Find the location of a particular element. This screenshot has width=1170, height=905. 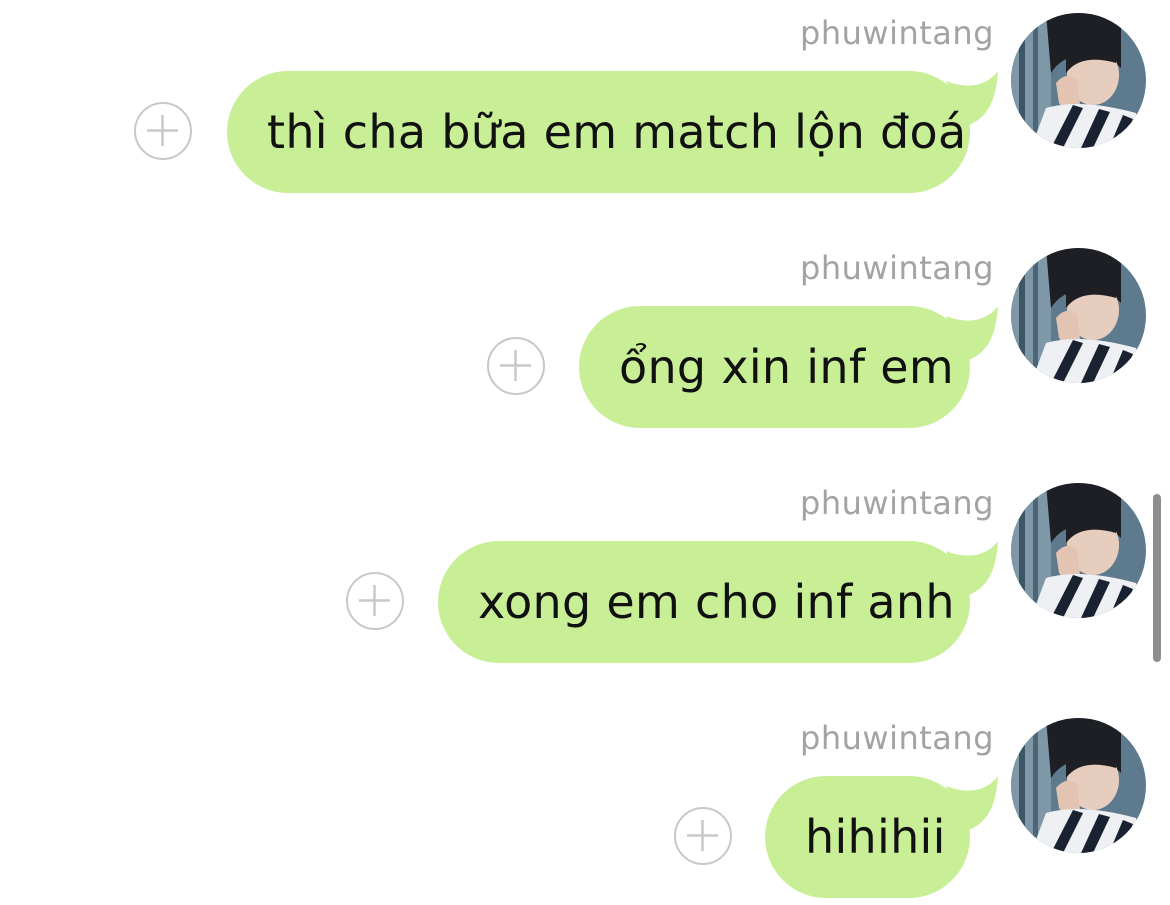

message-bubble: xong em cho inf anh is located at coordinates (718, 602).